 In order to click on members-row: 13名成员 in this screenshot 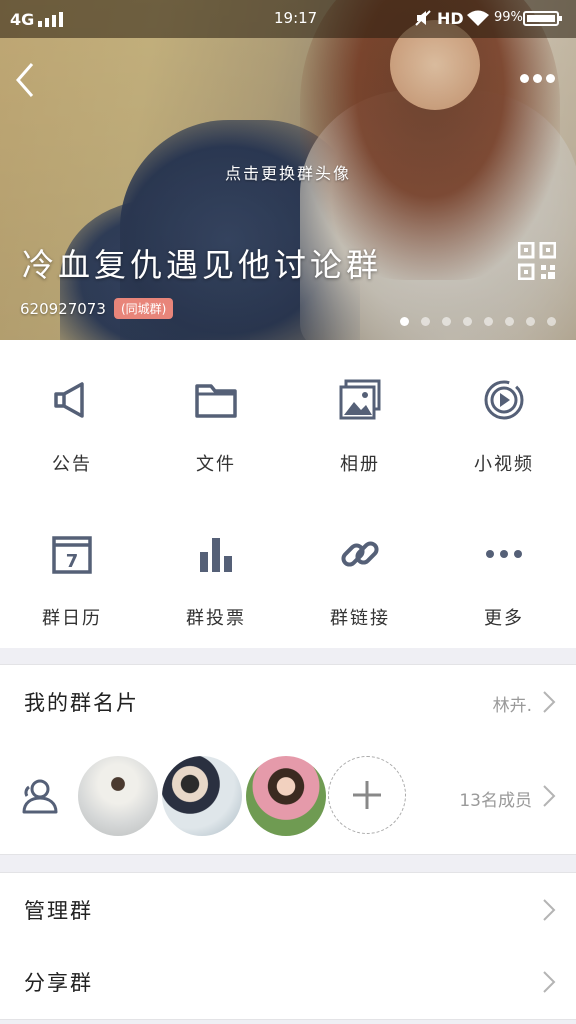, I will do `click(288, 796)`.